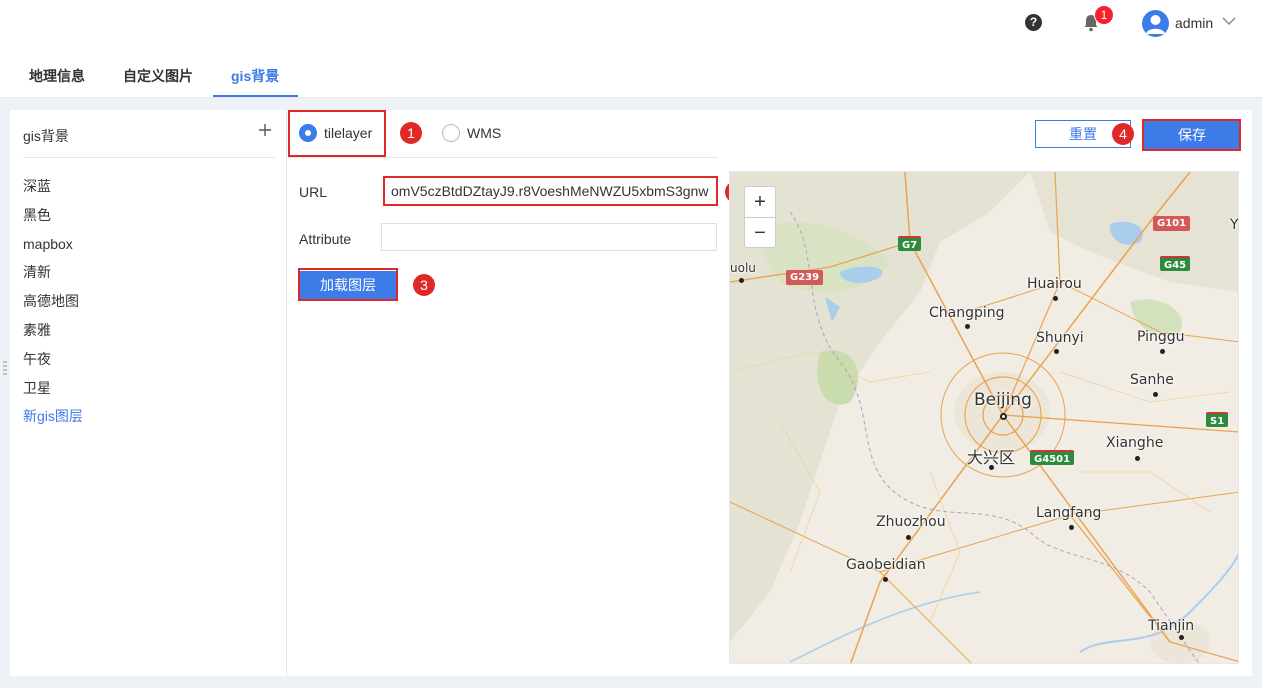 The height and width of the screenshot is (688, 1262). I want to click on username: admin, so click(1194, 23).